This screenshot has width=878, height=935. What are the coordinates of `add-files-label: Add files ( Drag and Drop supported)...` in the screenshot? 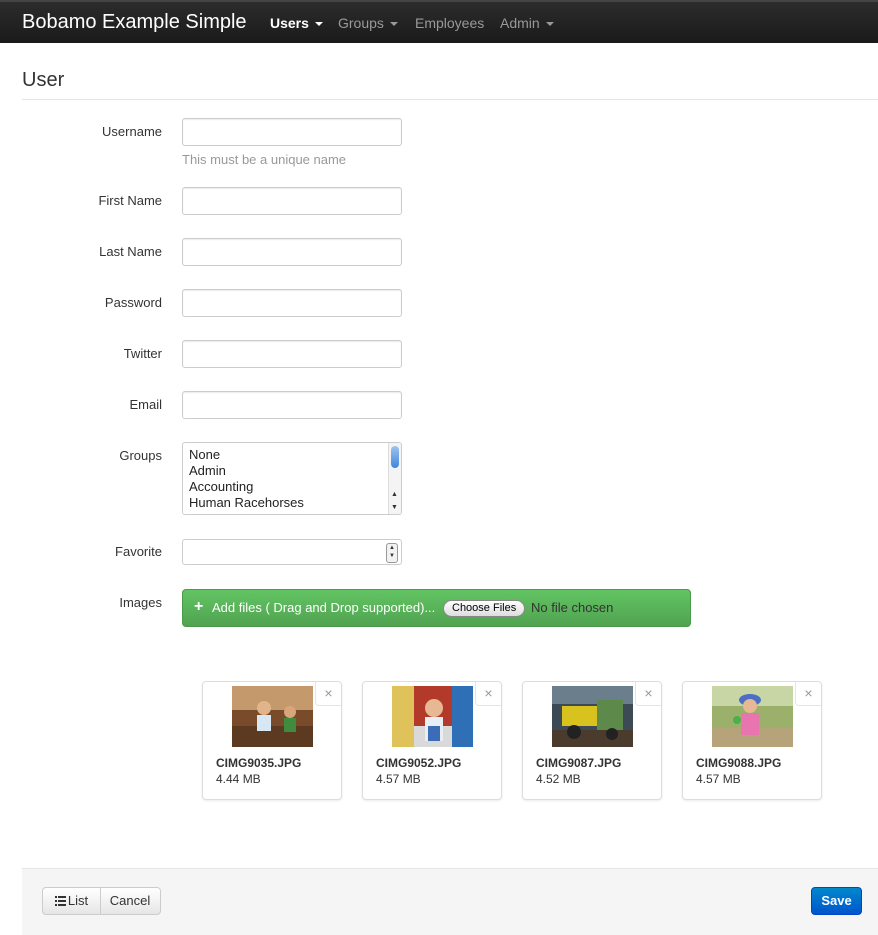 It's located at (324, 607).